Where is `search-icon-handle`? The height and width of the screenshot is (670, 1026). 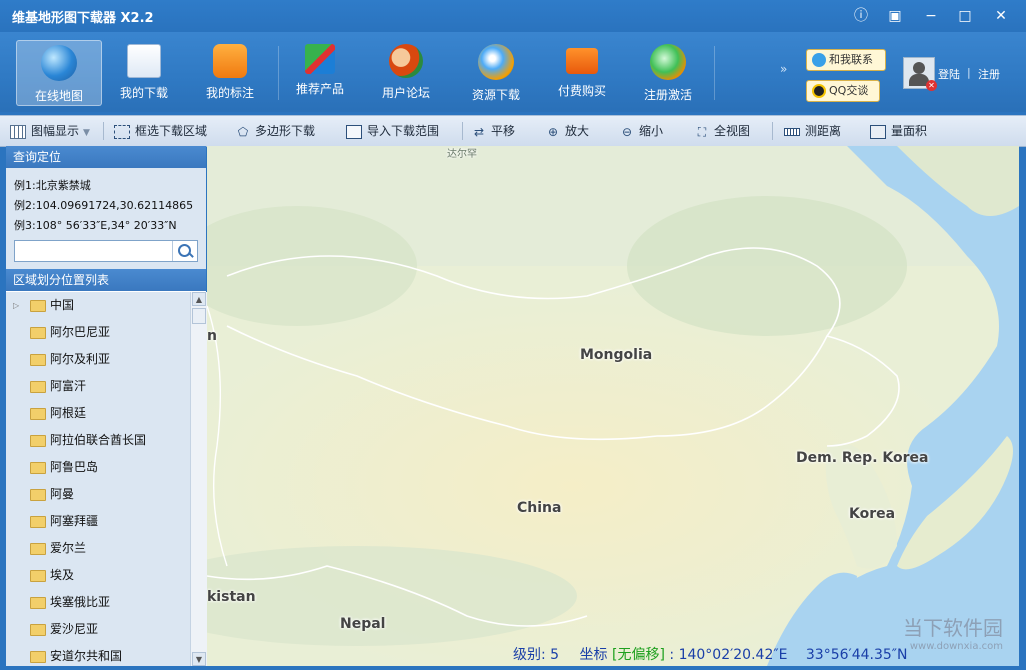
search-icon-handle is located at coordinates (191, 255).